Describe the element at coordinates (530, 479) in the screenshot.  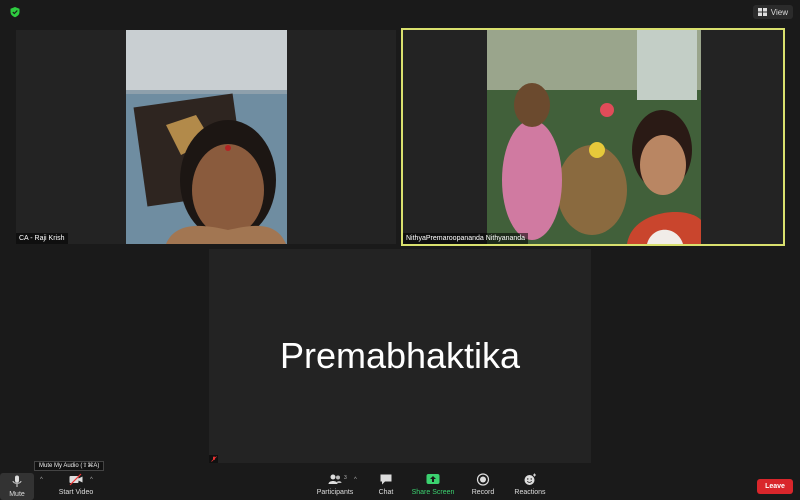
I see `smiley-add-icon` at that location.